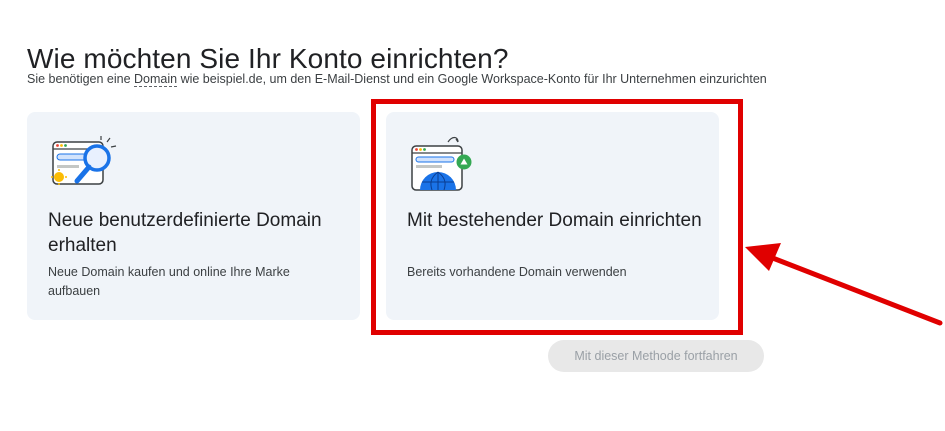 The height and width of the screenshot is (431, 945). I want to click on option-title: Neue benutzerdefinierte Domain erhalten, so click(185, 233).